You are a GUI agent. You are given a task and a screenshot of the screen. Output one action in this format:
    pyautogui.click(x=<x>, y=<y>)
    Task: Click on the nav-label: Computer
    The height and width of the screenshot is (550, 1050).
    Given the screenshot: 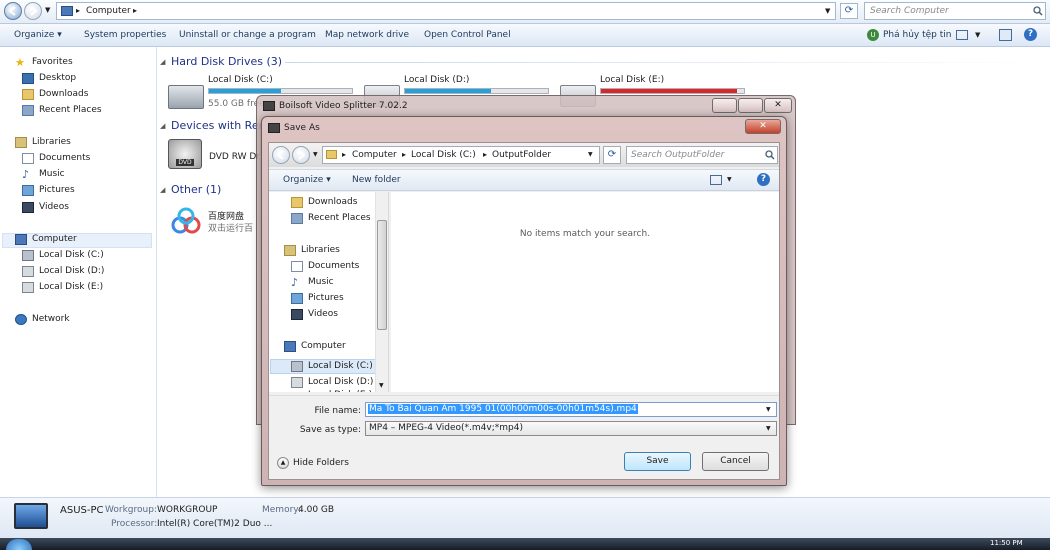 What is the action you would take?
    pyautogui.click(x=54, y=239)
    